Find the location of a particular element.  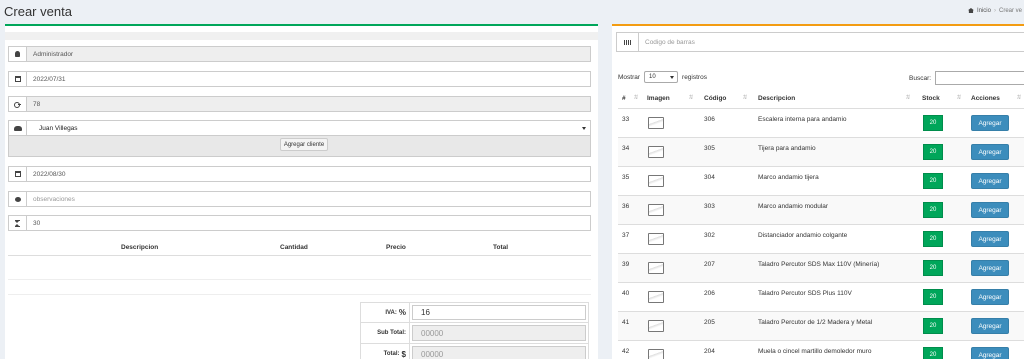

delivery-date-row: 2022/08/30 is located at coordinates (299, 174).